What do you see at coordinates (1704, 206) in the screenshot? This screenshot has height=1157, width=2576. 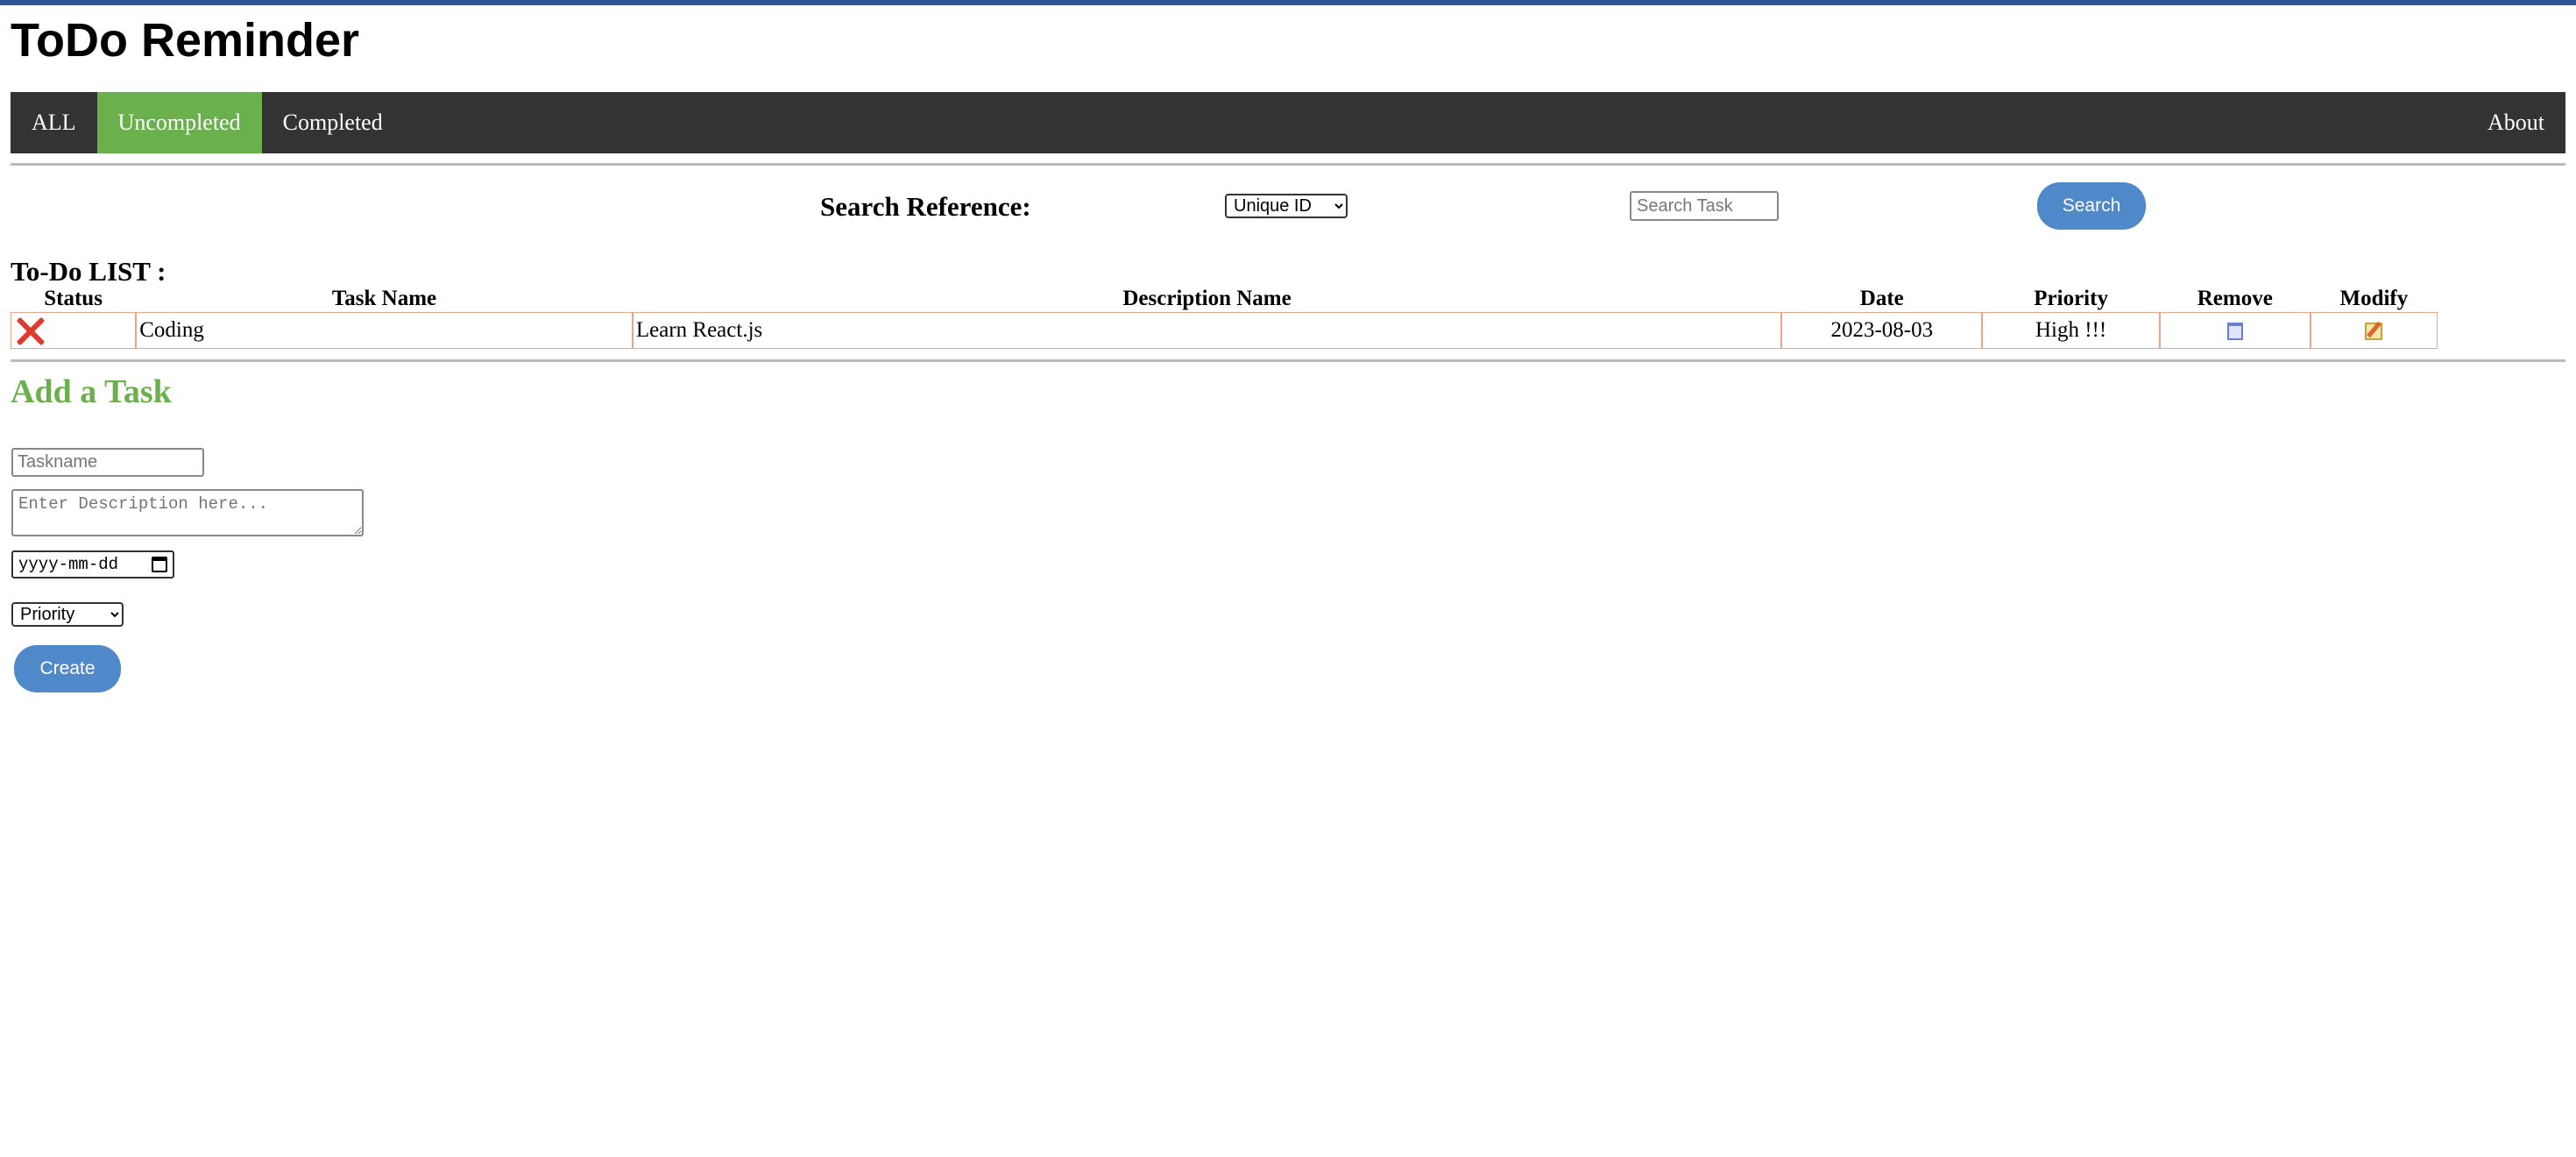 I see `search-input` at bounding box center [1704, 206].